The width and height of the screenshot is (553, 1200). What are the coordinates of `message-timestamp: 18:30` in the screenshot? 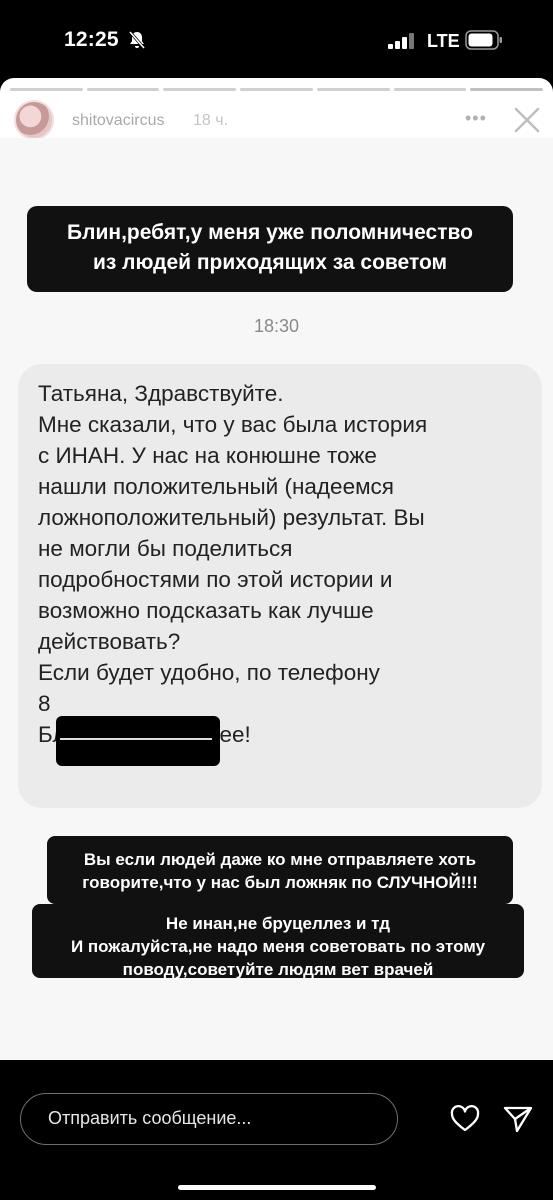 It's located at (276, 326).